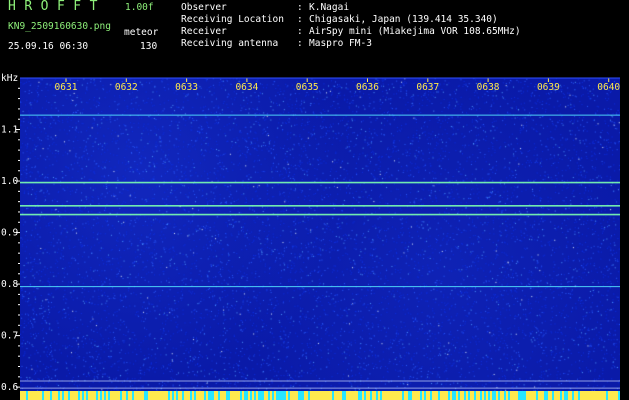 This screenshot has width=629, height=400. Describe the element at coordinates (204, 7) in the screenshot. I see `meta-key-observer: Observer` at that location.